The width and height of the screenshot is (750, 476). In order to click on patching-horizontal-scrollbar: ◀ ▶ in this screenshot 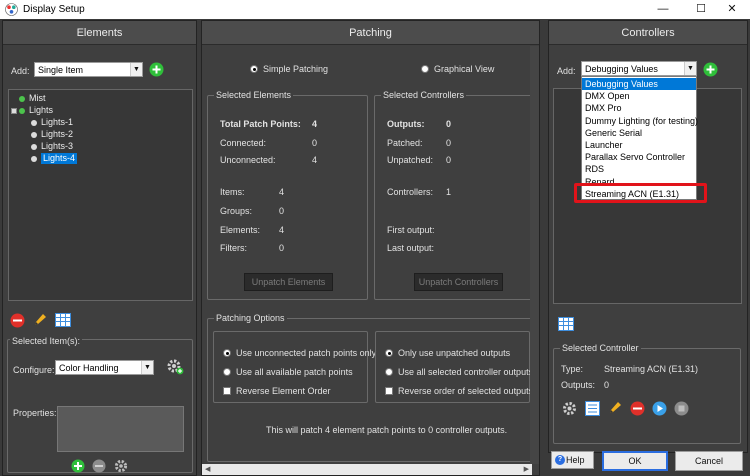, I will do `click(367, 469)`.